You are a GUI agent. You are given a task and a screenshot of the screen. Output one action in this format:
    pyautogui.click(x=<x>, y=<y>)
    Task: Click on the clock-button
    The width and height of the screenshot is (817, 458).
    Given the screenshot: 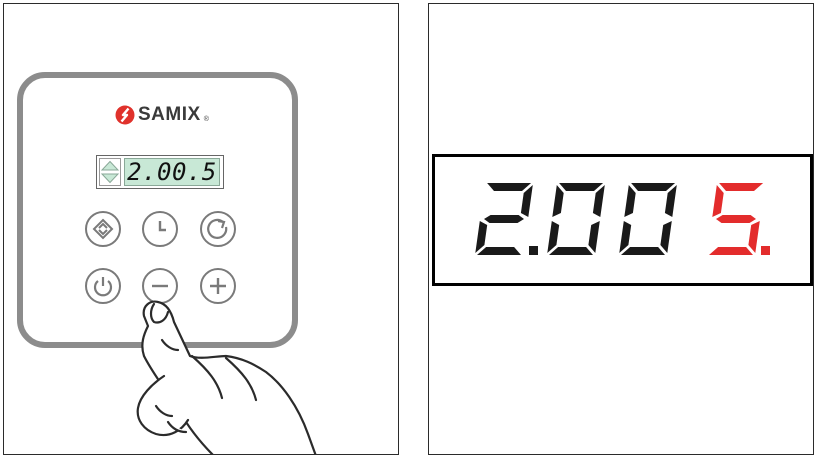 What is the action you would take?
    pyautogui.click(x=160, y=229)
    